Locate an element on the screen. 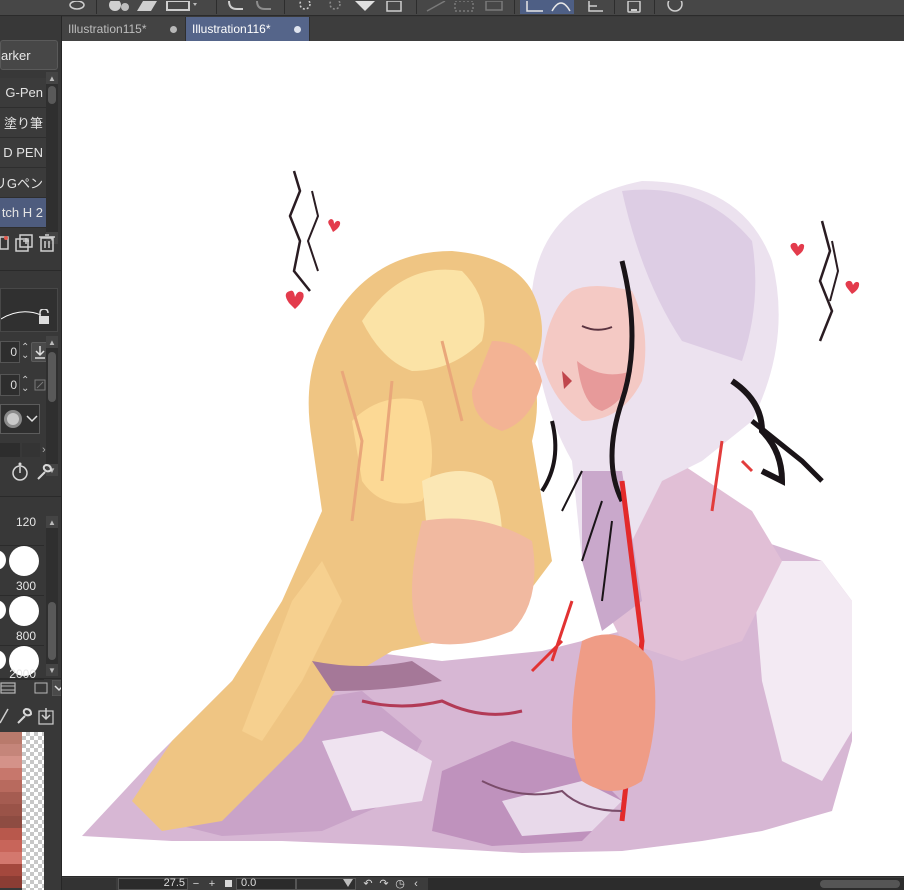 This screenshot has height=890, width=904. brush-tip-select is located at coordinates (20, 419).